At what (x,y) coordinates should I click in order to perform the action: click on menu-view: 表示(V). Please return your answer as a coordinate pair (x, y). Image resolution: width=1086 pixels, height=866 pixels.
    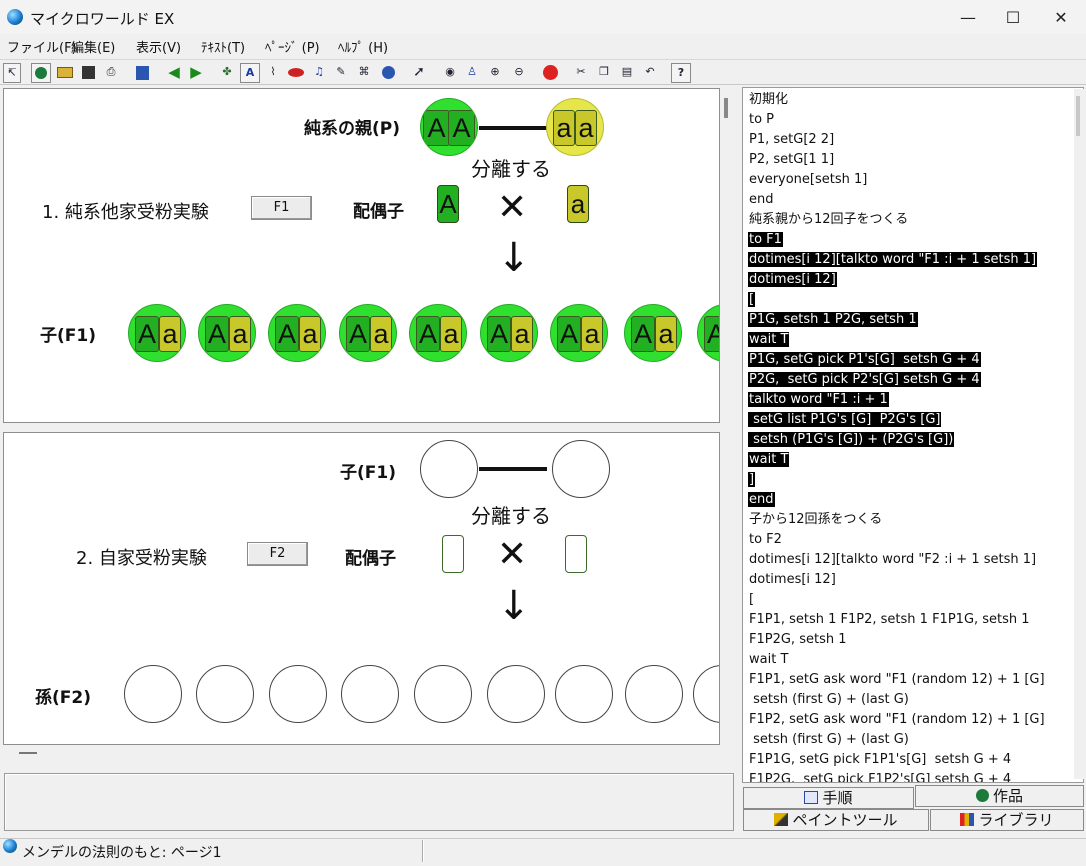
    Looking at the image, I should click on (158, 46).